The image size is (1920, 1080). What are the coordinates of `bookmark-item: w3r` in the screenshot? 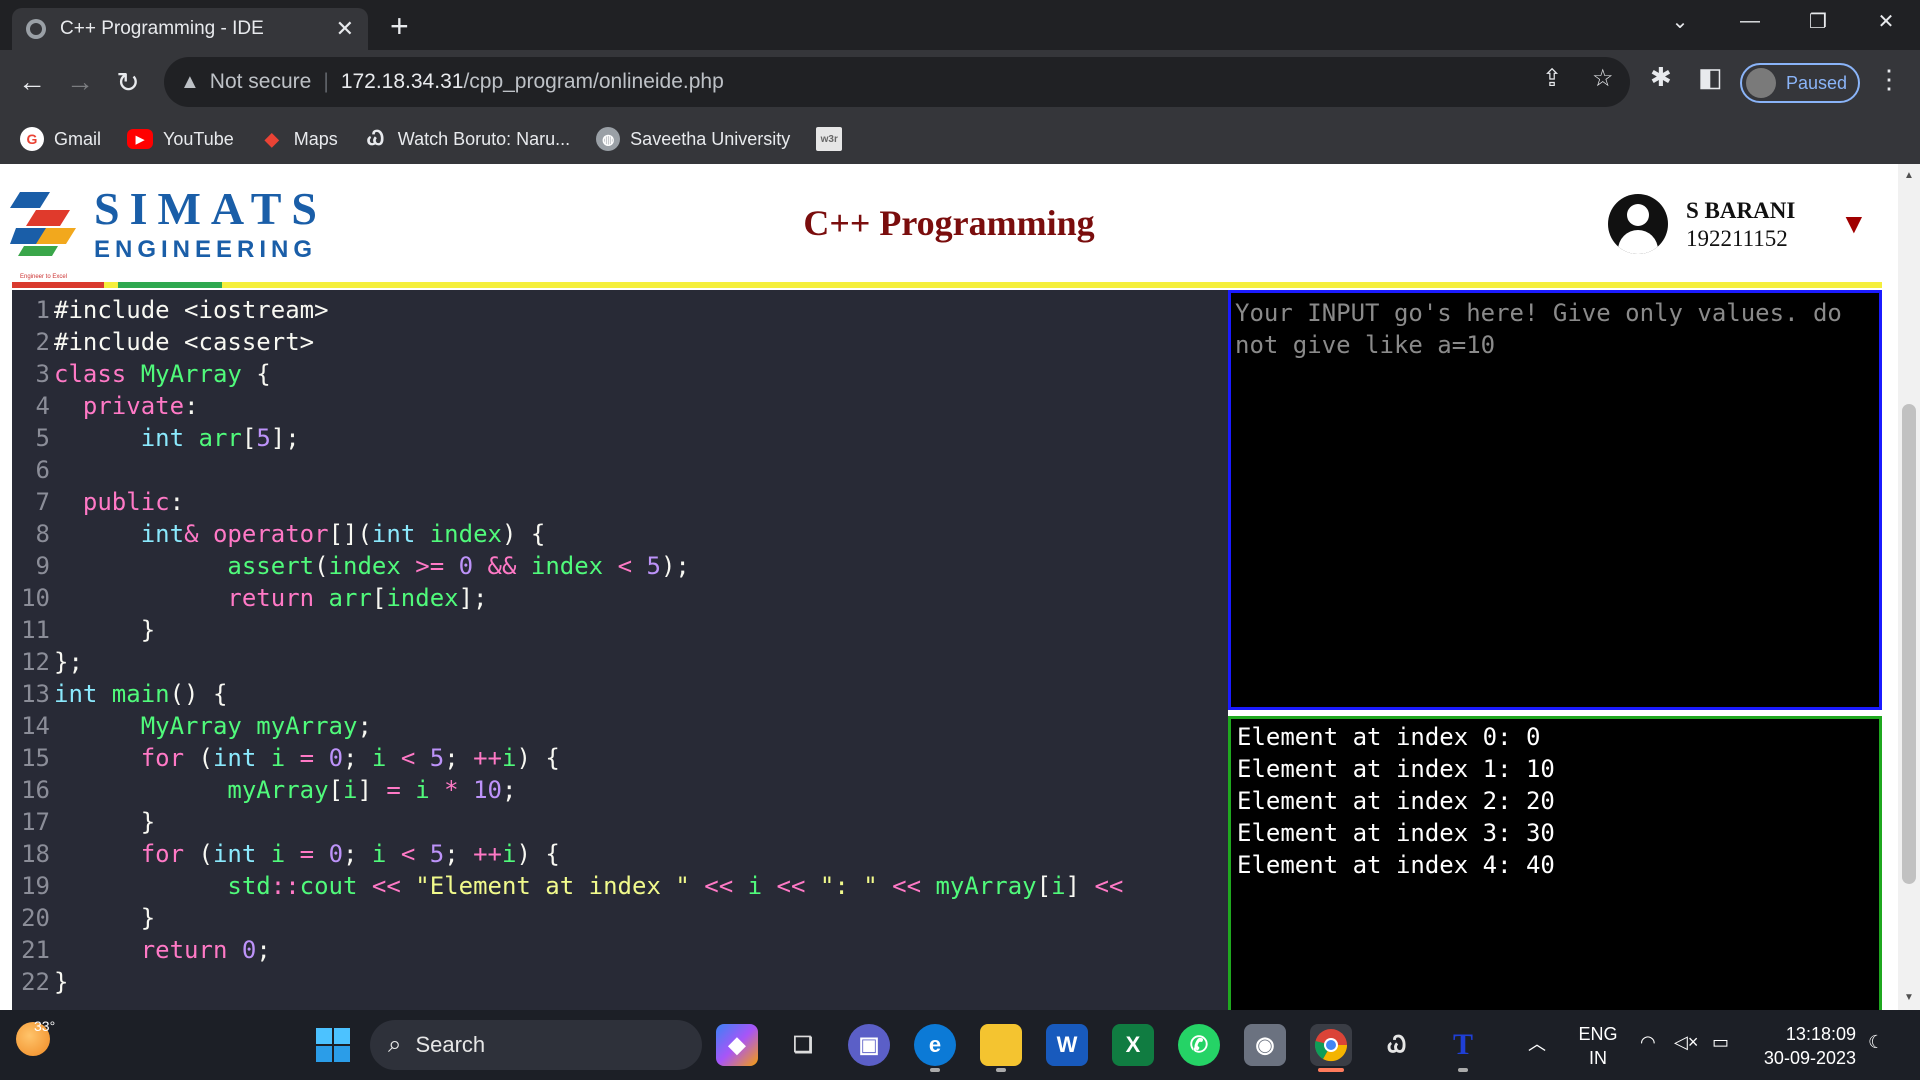 It's located at (834, 139).